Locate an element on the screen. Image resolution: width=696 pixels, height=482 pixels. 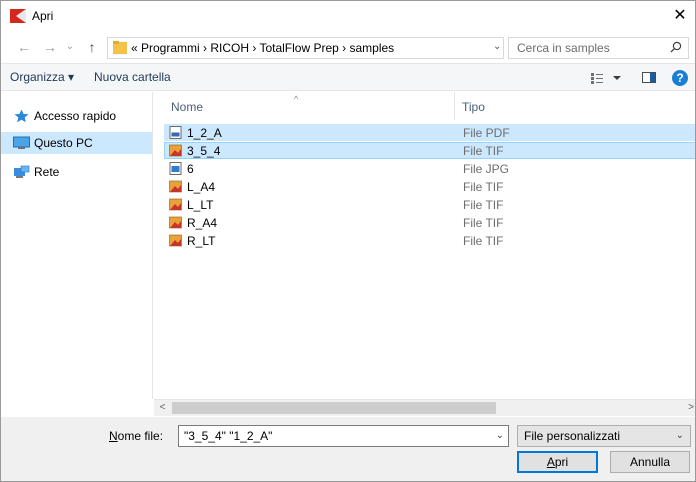
file-name-label: Nome file: is located at coordinates (136, 436).